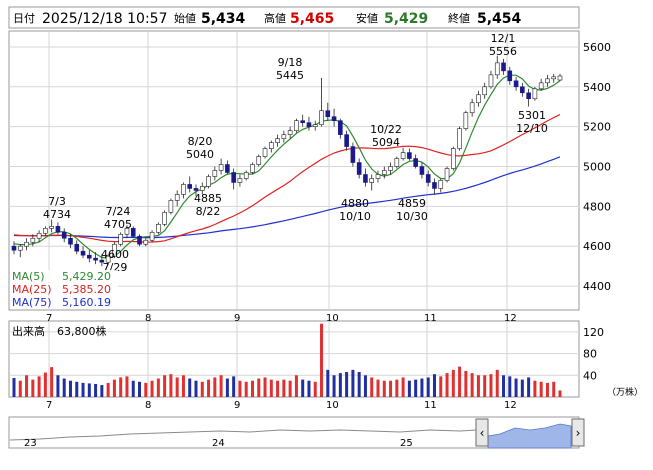 This screenshot has width=653, height=470. I want to click on annotation-date: 12/10, so click(532, 128).